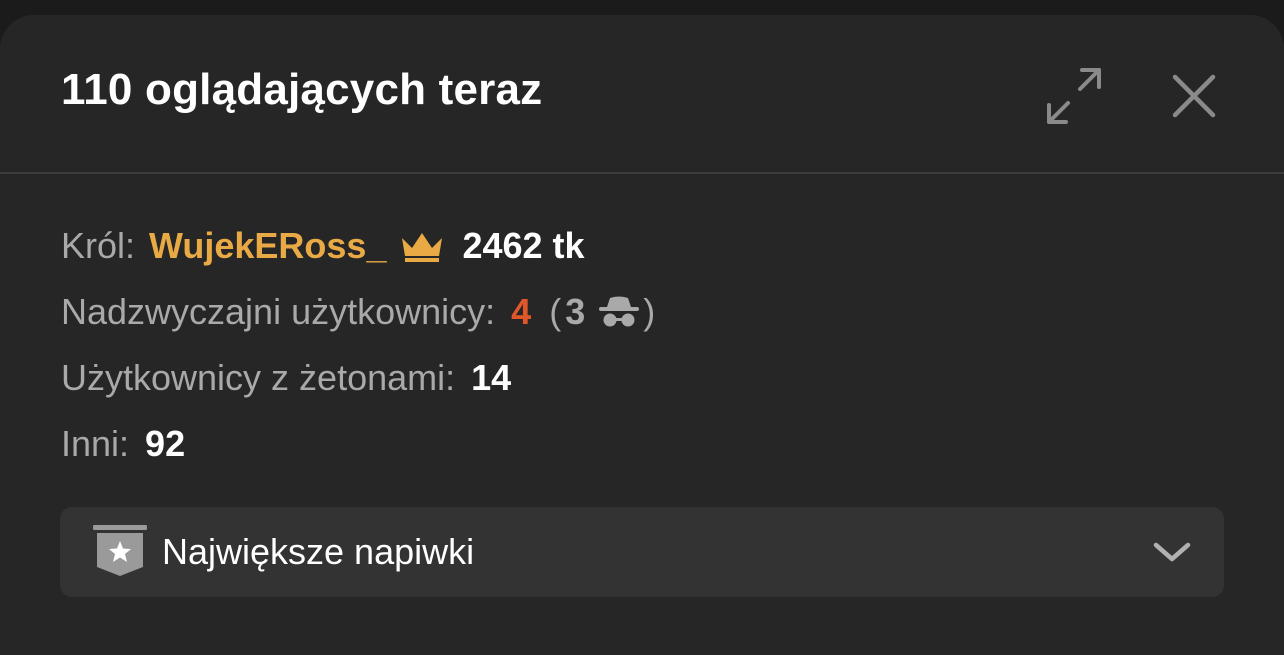  I want to click on anonymous-open-paren: (, so click(555, 311).